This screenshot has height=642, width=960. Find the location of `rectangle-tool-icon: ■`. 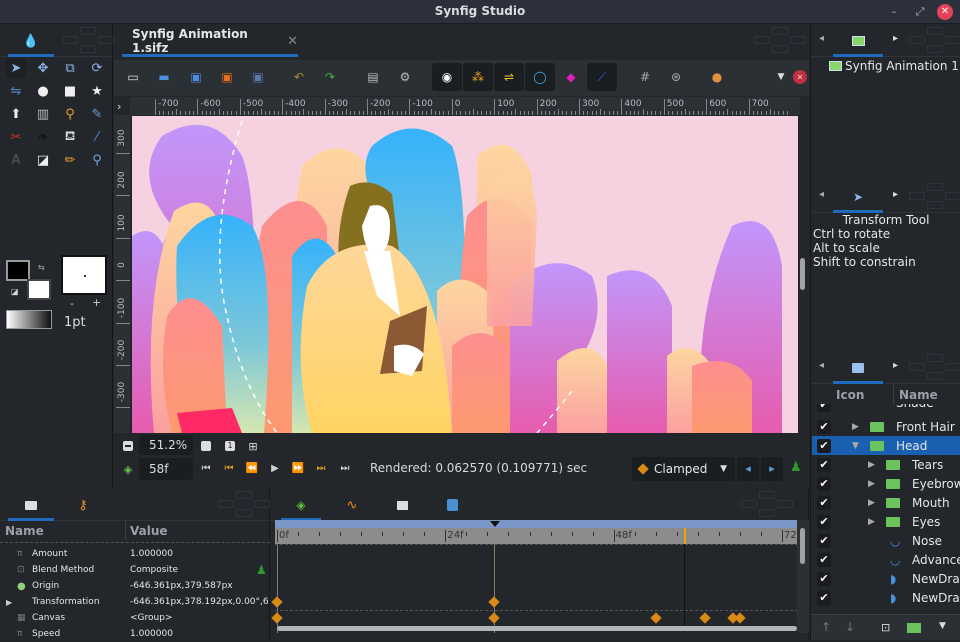

rectangle-tool-icon: ■ is located at coordinates (70, 91).